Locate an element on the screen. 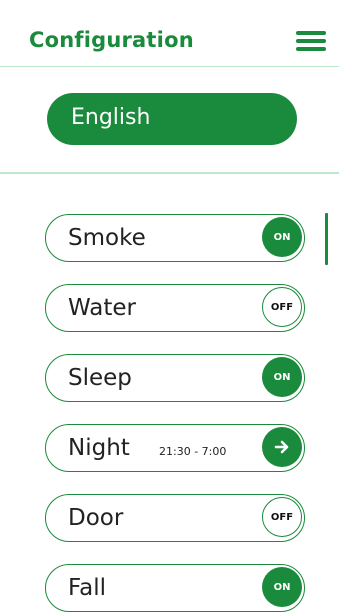 Image resolution: width=339 pixels, height=612 pixels. setting-label: Fall is located at coordinates (87, 588).